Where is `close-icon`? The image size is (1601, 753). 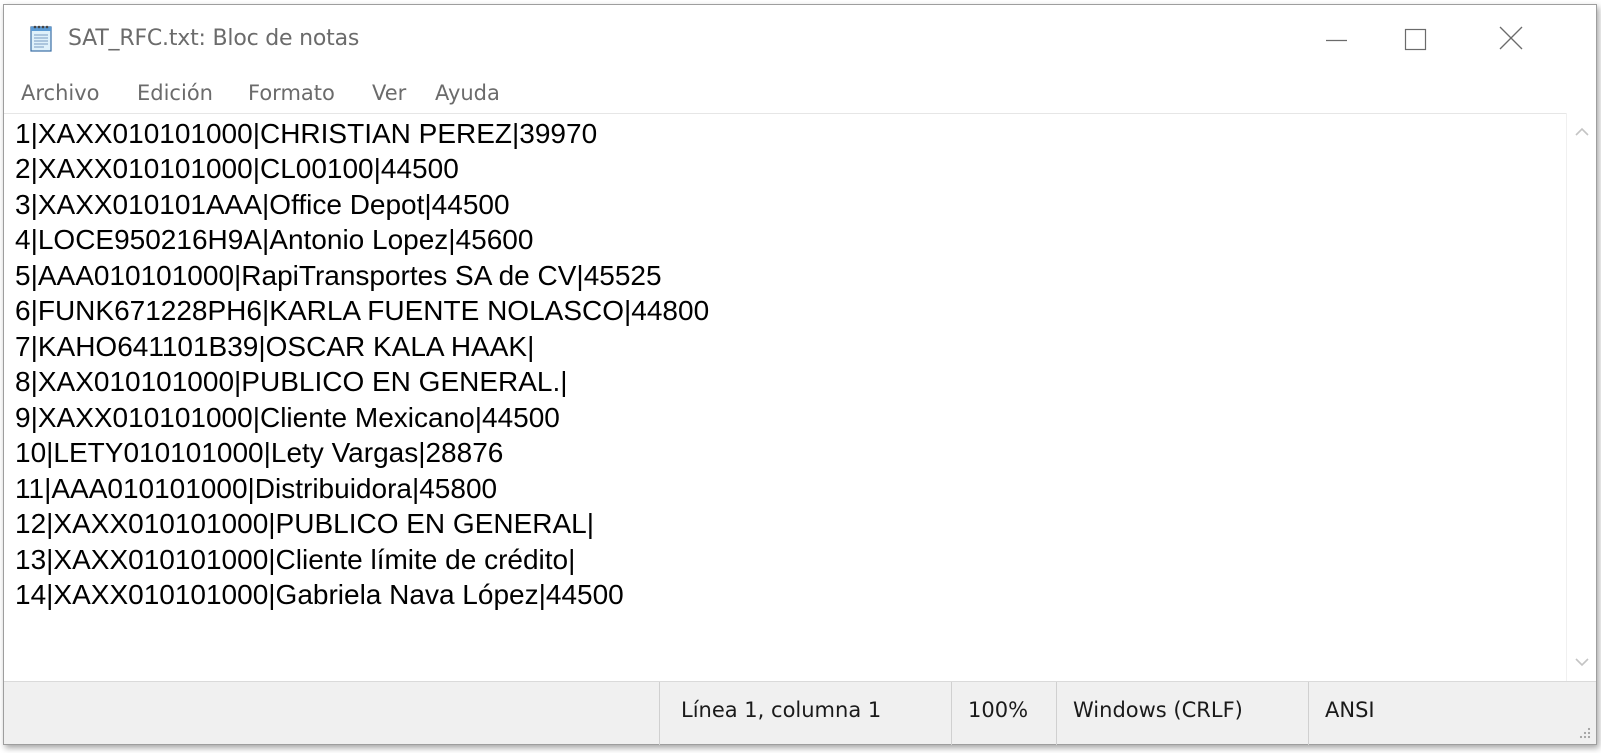
close-icon is located at coordinates (1511, 38).